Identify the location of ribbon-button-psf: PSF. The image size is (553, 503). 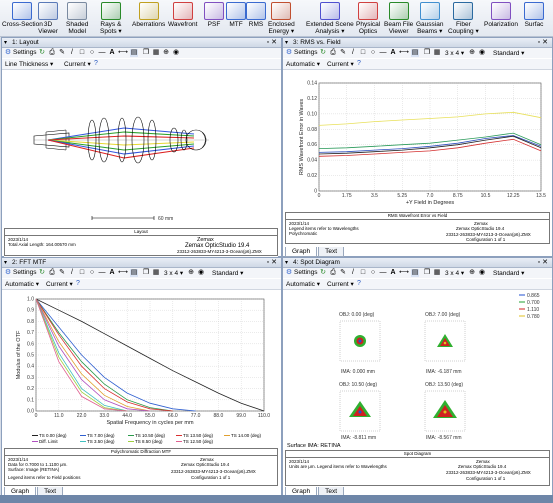
(214, 18).